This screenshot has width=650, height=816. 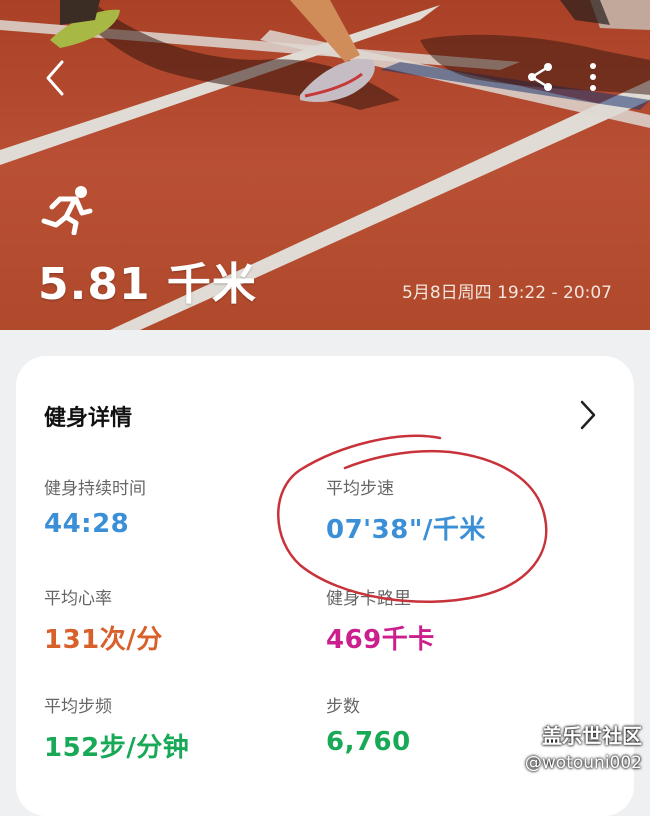 I want to click on metric-avg-heart-rate: 平均心率 131次/分, so click(x=103, y=620).